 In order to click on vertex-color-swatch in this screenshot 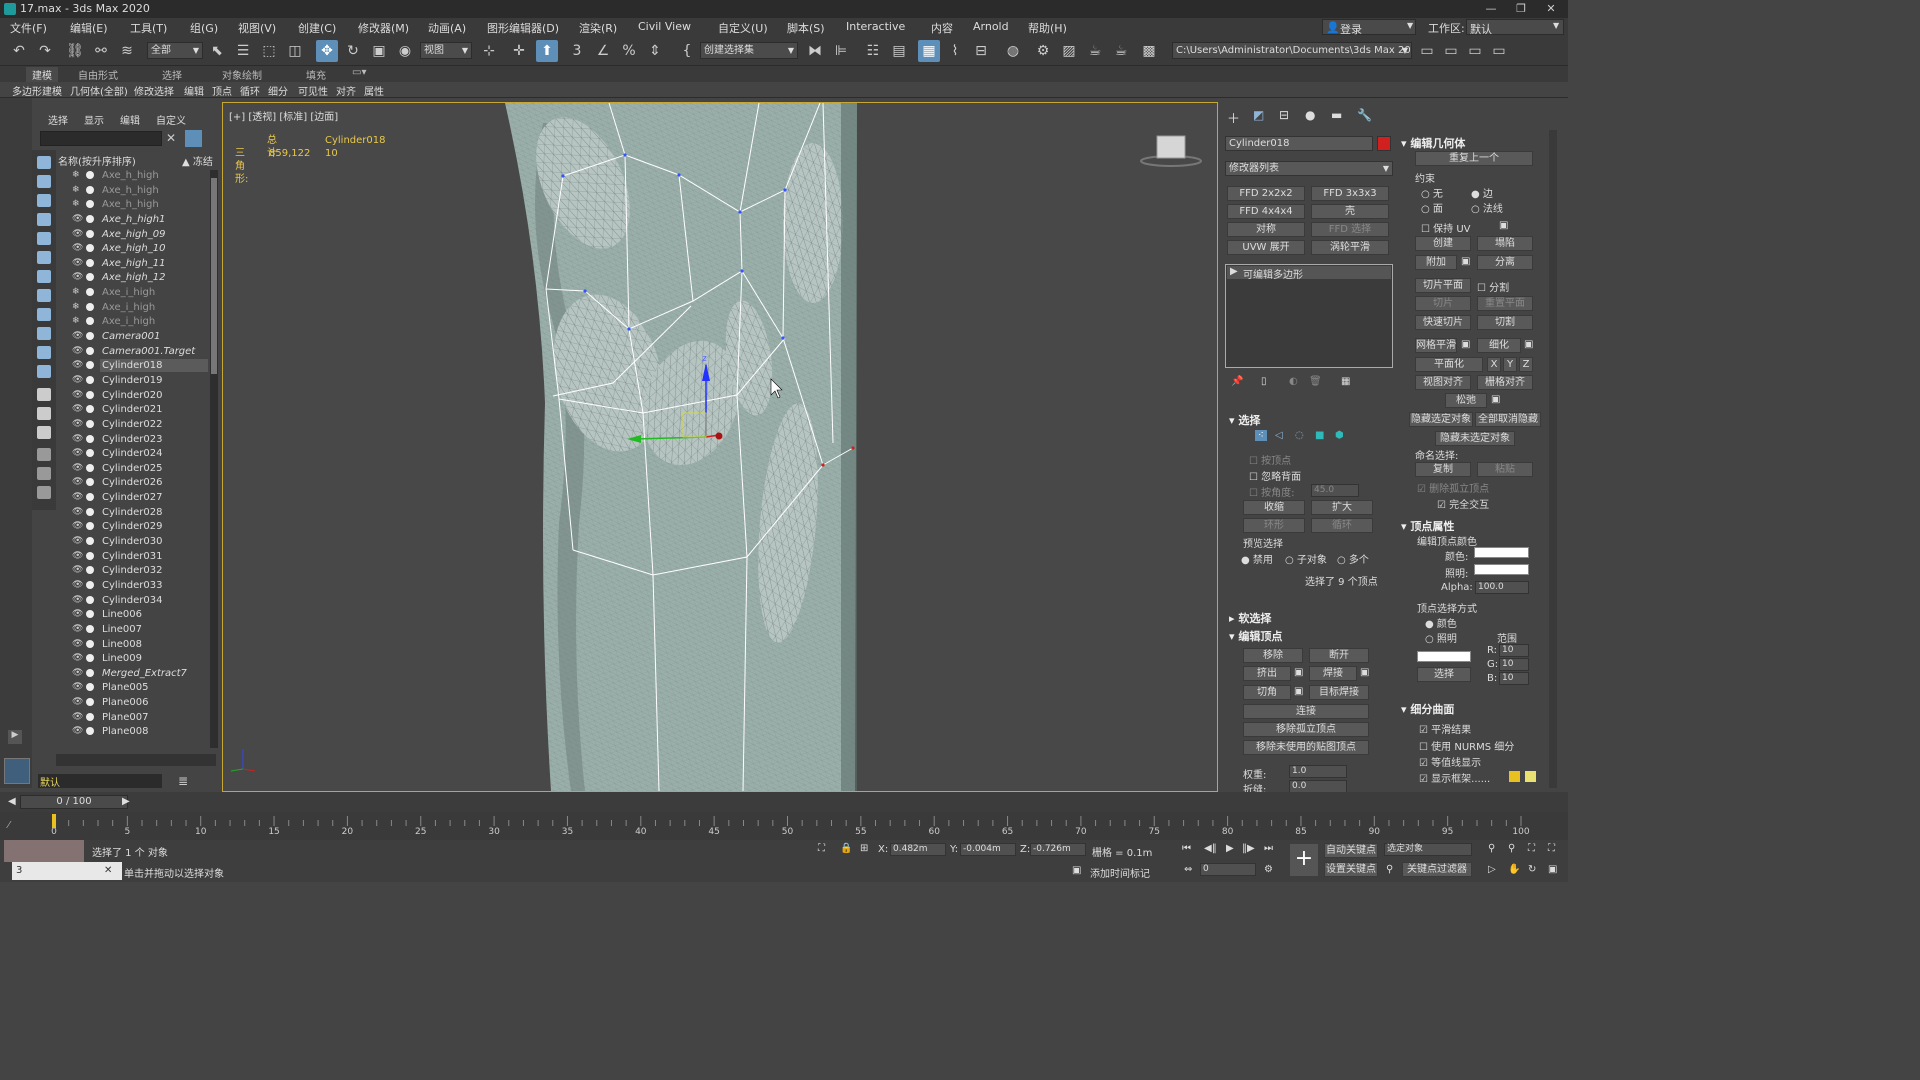, I will do `click(1501, 552)`.